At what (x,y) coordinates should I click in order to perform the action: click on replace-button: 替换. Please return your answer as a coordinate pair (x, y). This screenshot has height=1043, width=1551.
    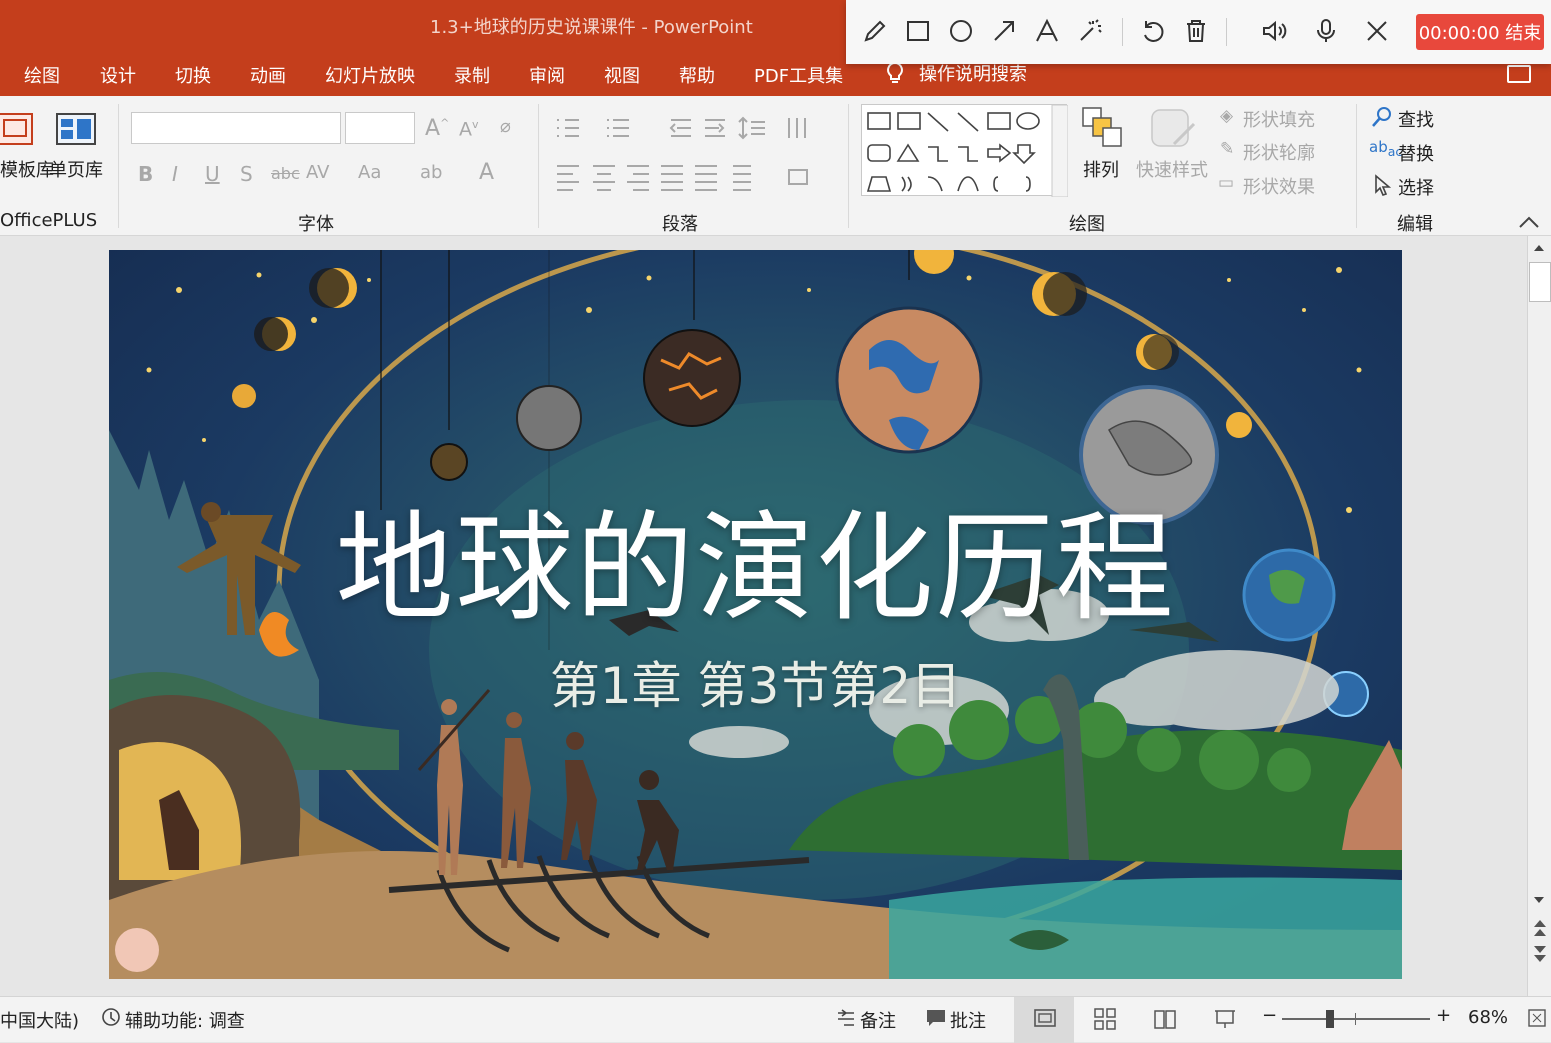
    Looking at the image, I should click on (1416, 153).